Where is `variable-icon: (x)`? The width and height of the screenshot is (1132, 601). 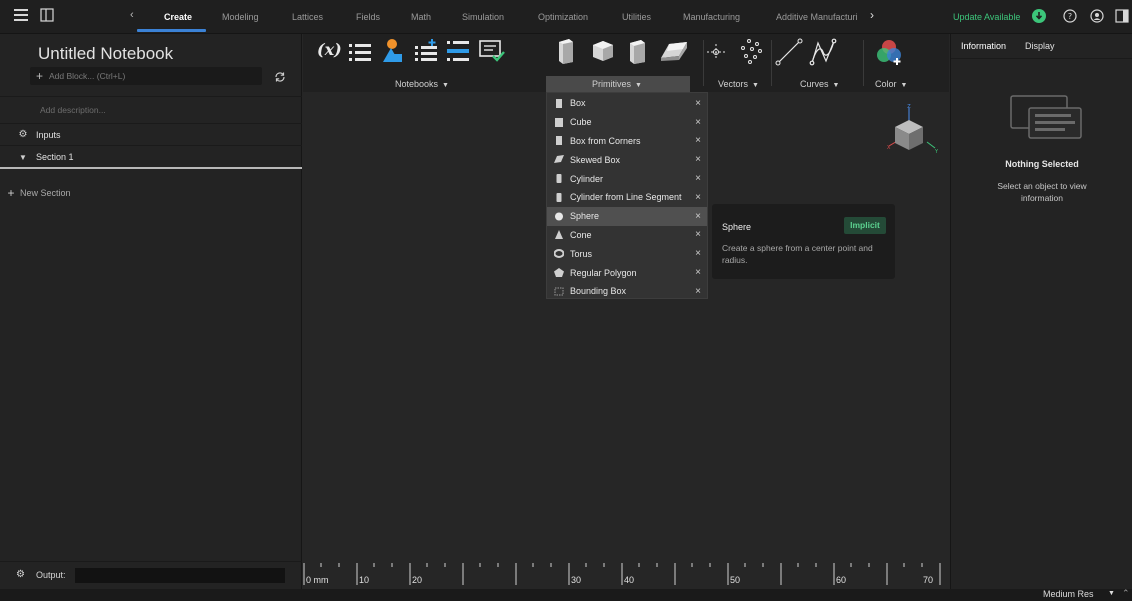 variable-icon: (x) is located at coordinates (329, 49).